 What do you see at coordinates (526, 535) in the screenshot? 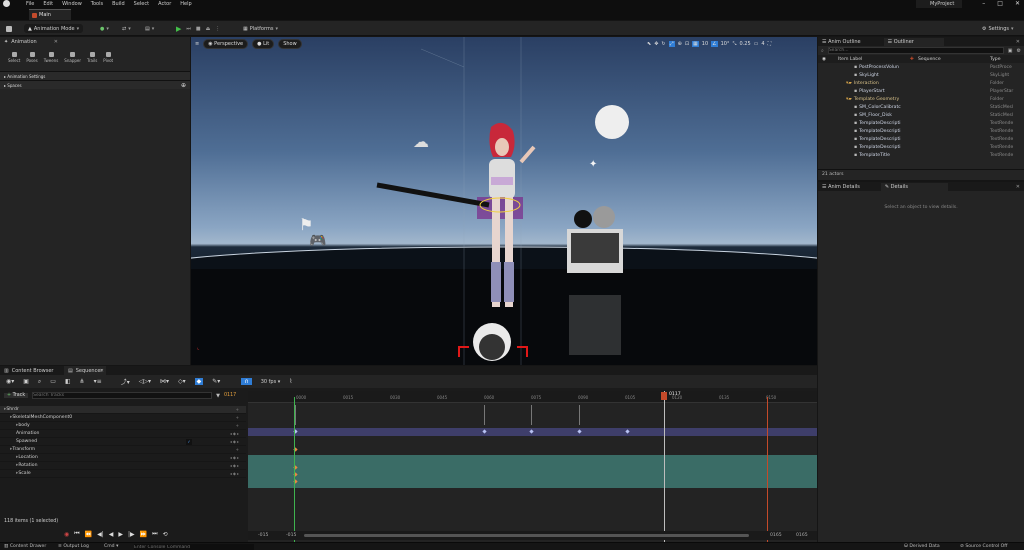
I see `range-scrollbar` at bounding box center [526, 535].